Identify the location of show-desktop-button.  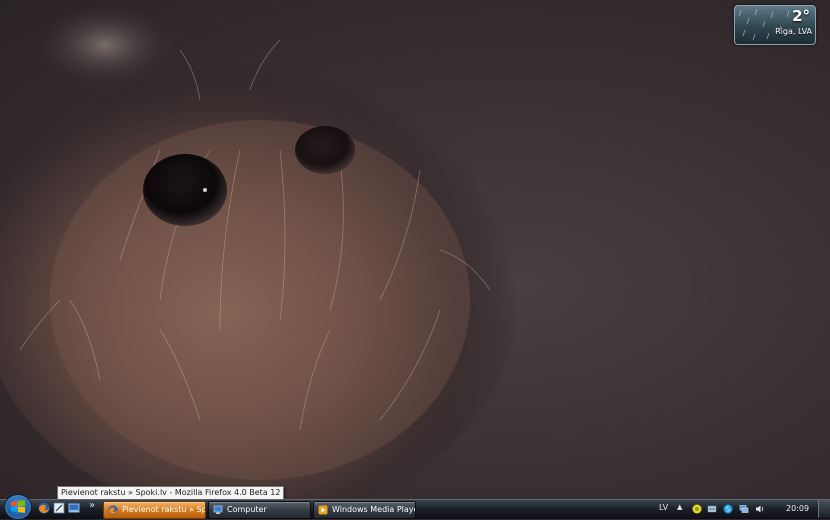
(824, 509).